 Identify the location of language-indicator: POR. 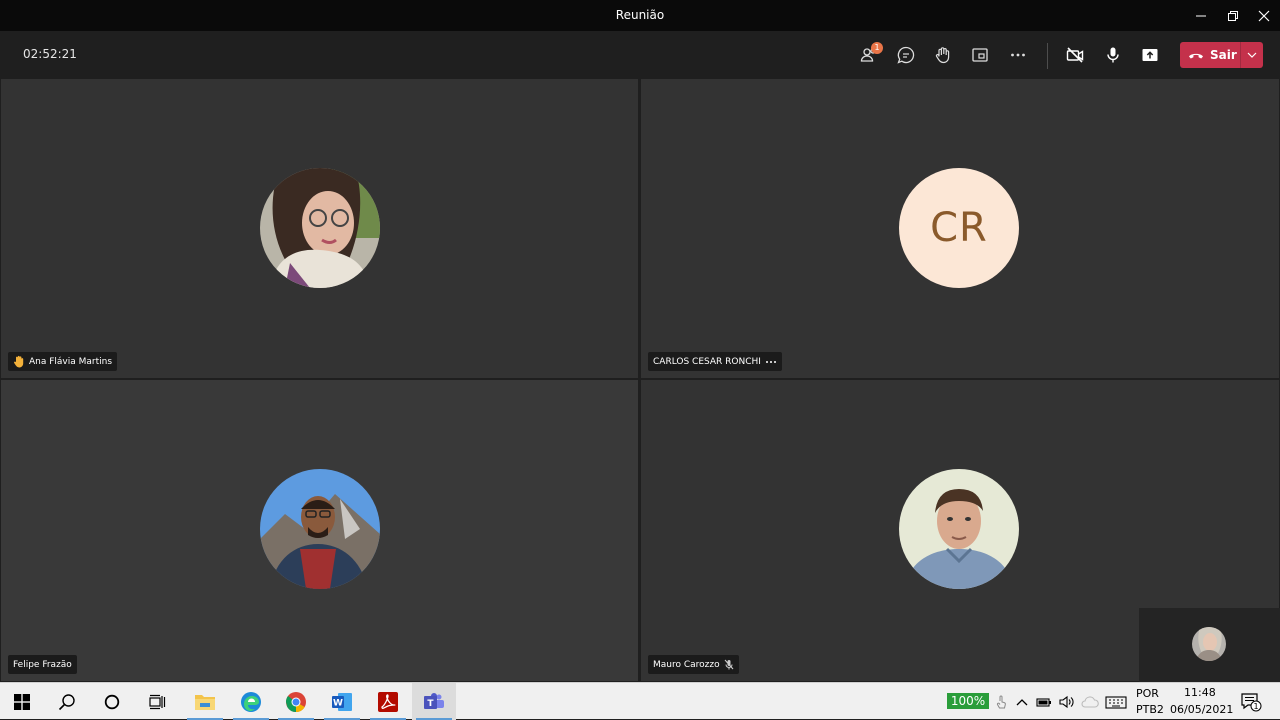
(1147, 693).